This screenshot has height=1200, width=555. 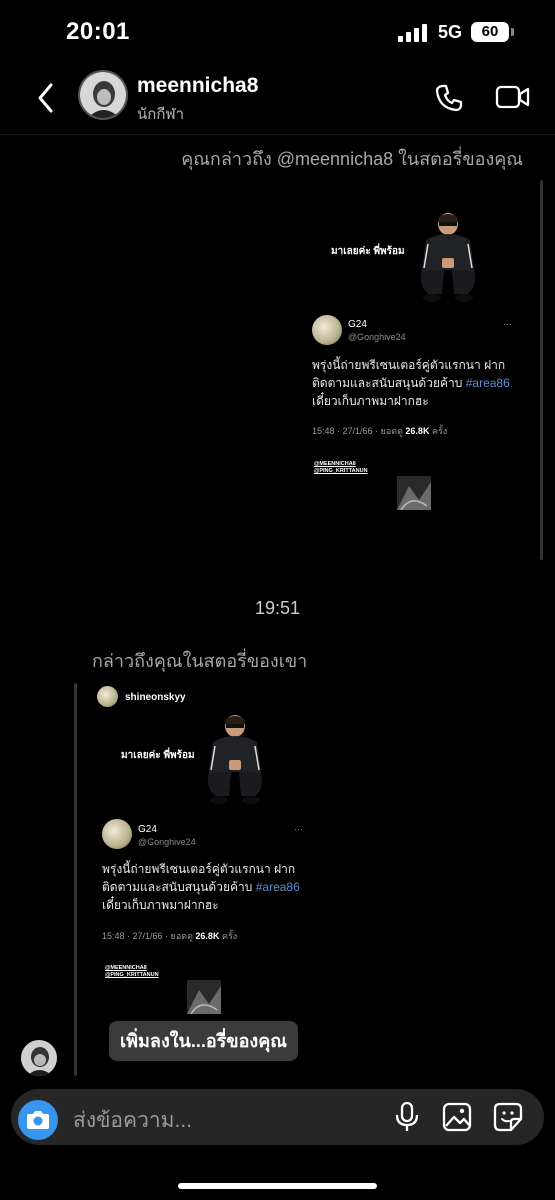 I want to click on avatar-photo, so click(x=103, y=95).